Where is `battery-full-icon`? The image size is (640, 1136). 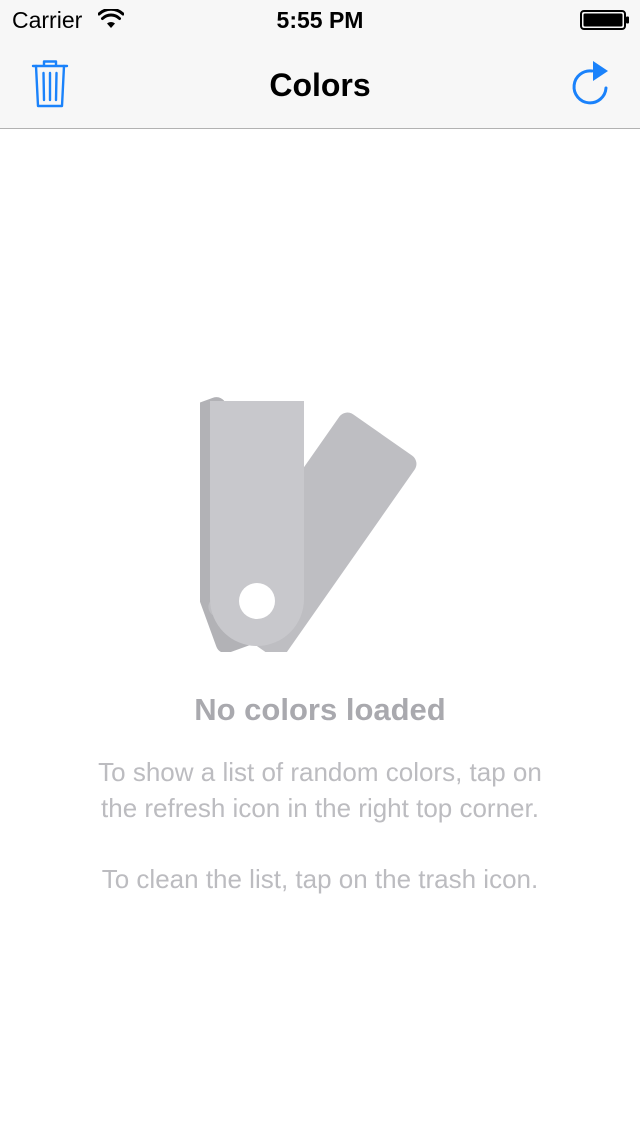
battery-full-icon is located at coordinates (604, 20).